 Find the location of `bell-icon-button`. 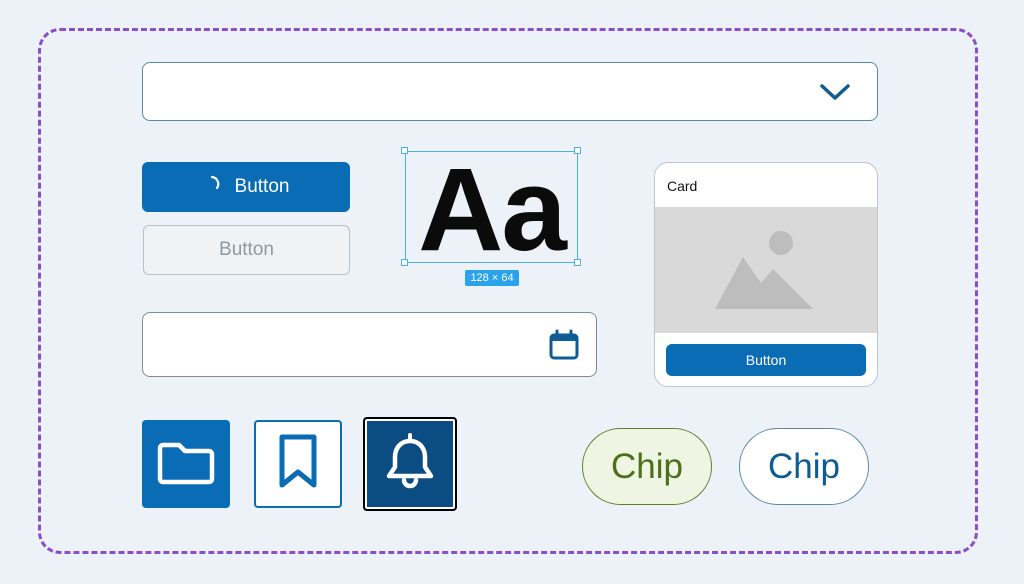

bell-icon-button is located at coordinates (410, 464).